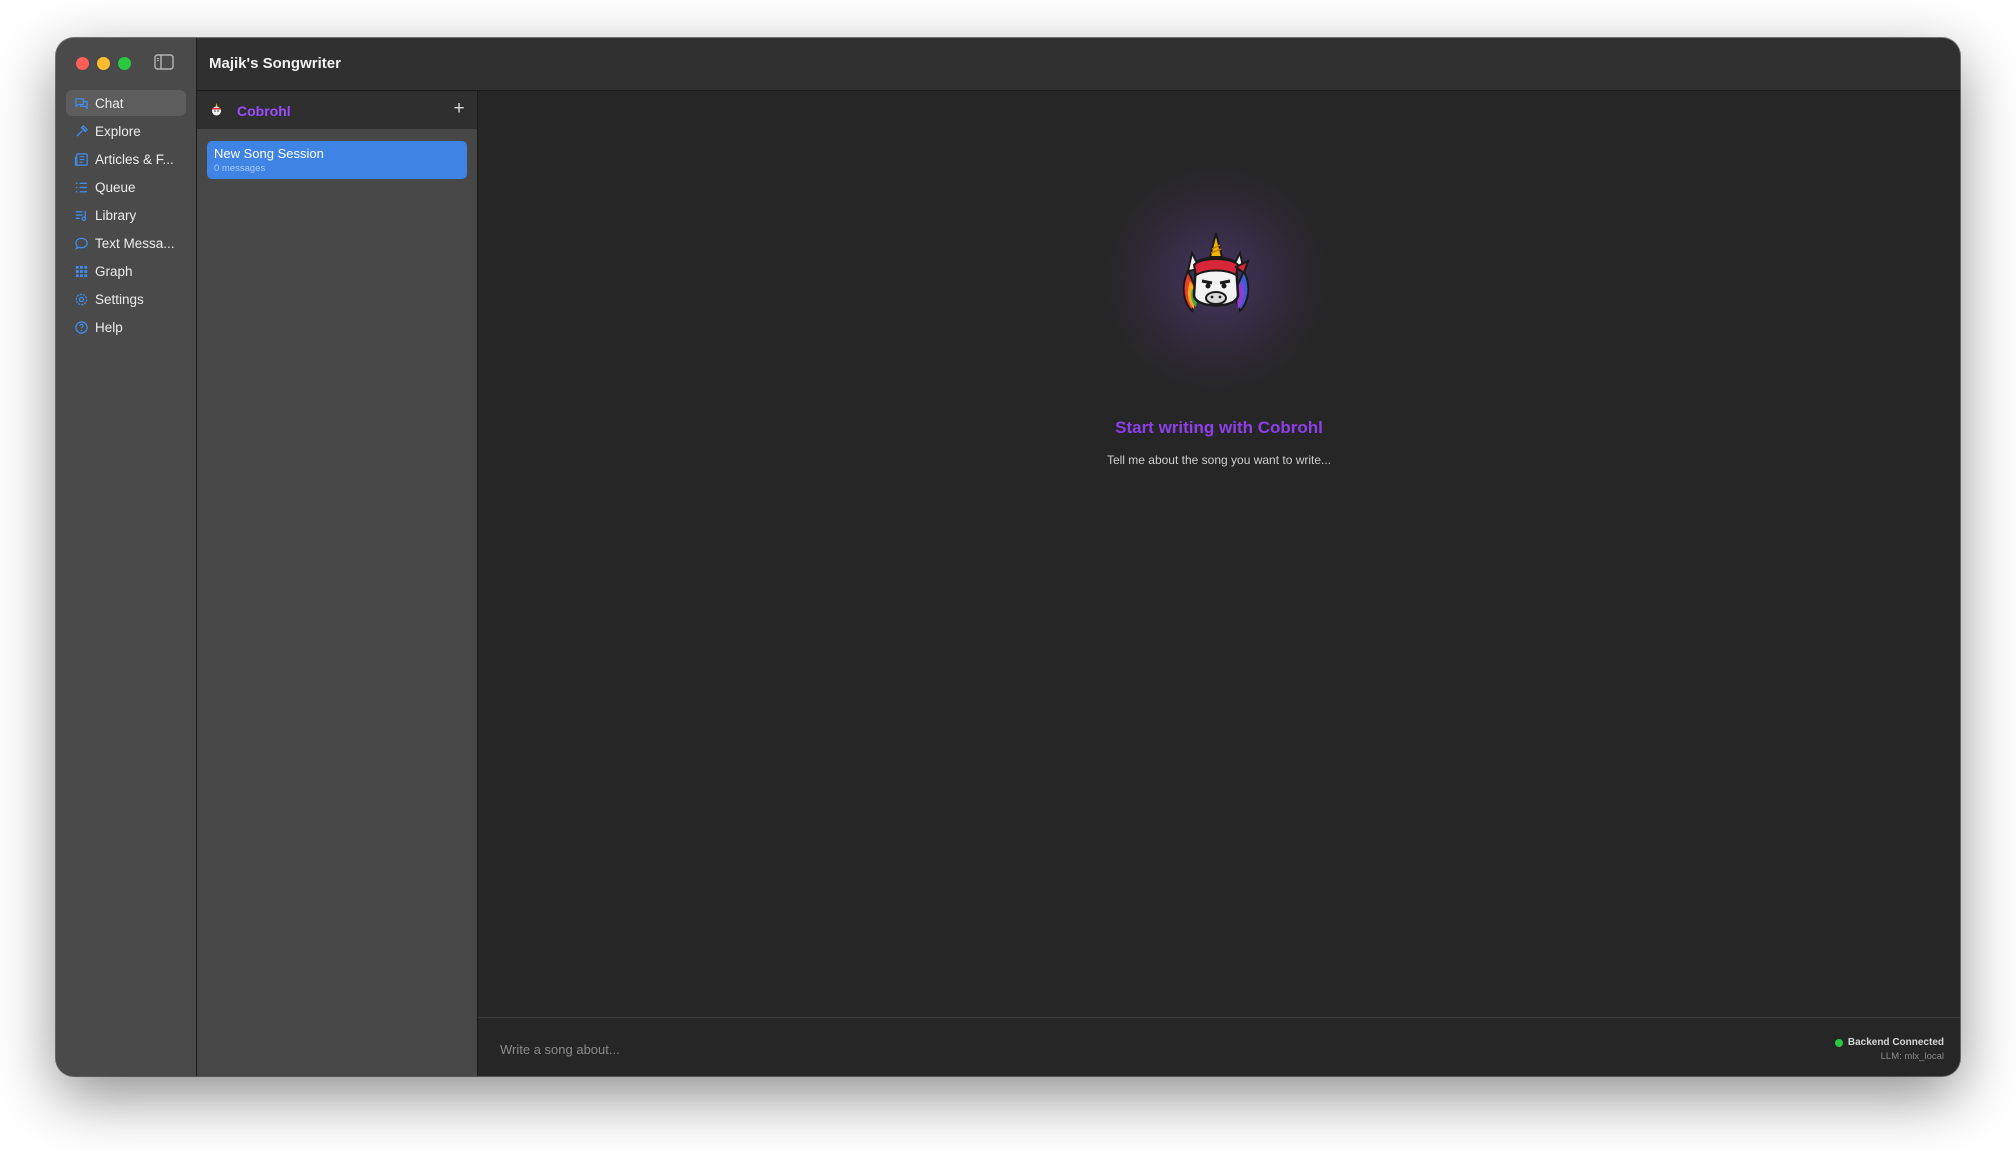  Describe the element at coordinates (81, 187) in the screenshot. I see `queue-icon` at that location.